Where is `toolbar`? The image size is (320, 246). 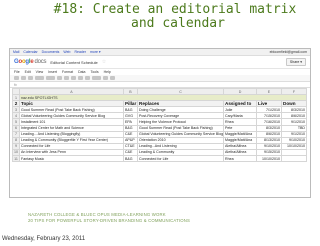
toolbar is located at coordinates (160, 78).